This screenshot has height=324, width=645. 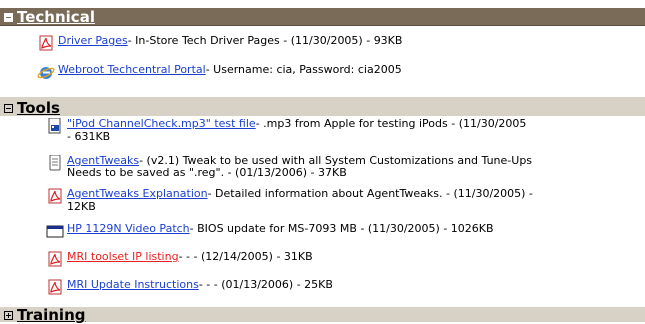 I want to click on hp-video-patch-link: HP 1129N Video Patch, so click(x=128, y=229).